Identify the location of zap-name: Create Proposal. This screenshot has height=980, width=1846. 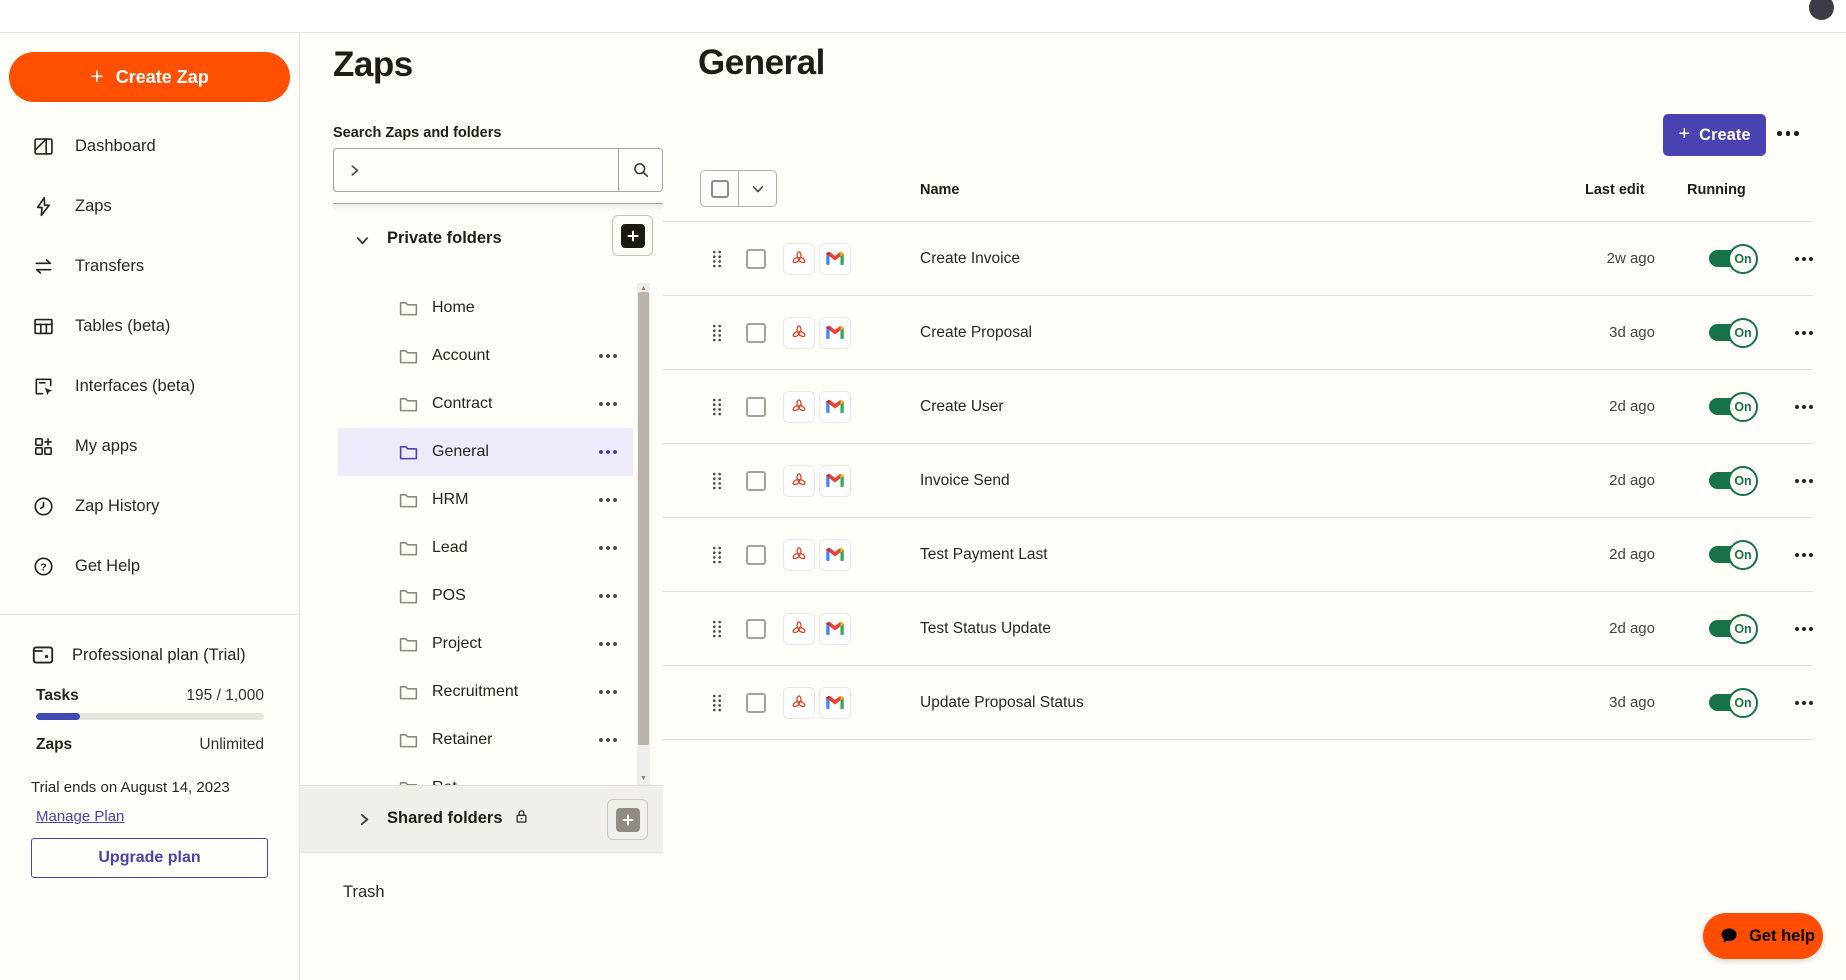
(1252, 333).